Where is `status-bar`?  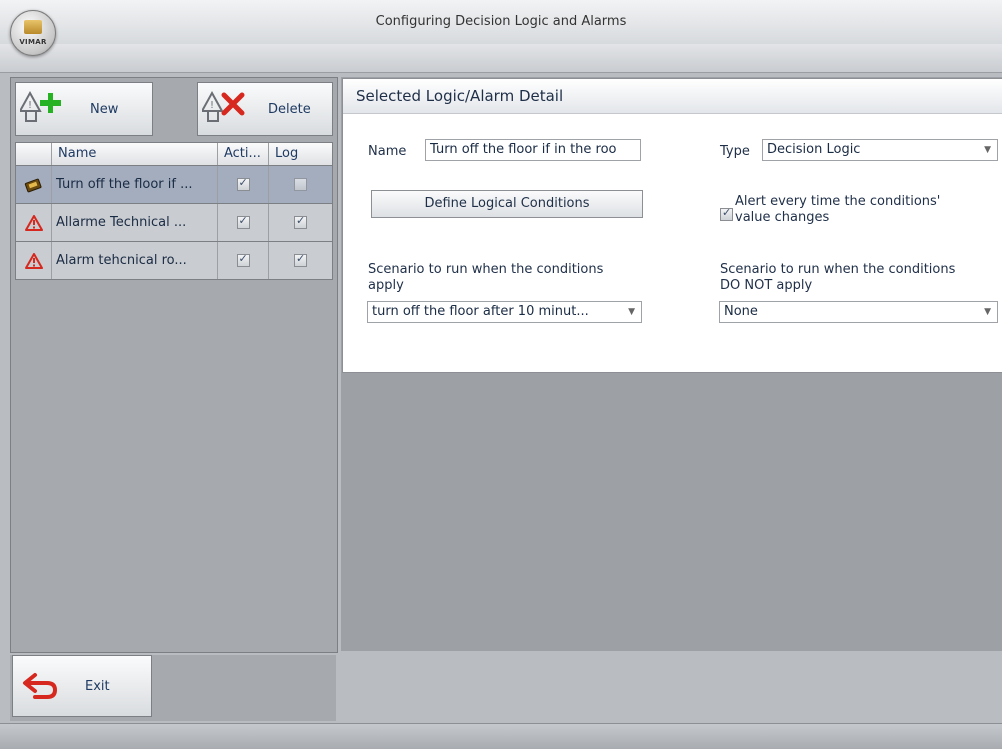
status-bar is located at coordinates (501, 736).